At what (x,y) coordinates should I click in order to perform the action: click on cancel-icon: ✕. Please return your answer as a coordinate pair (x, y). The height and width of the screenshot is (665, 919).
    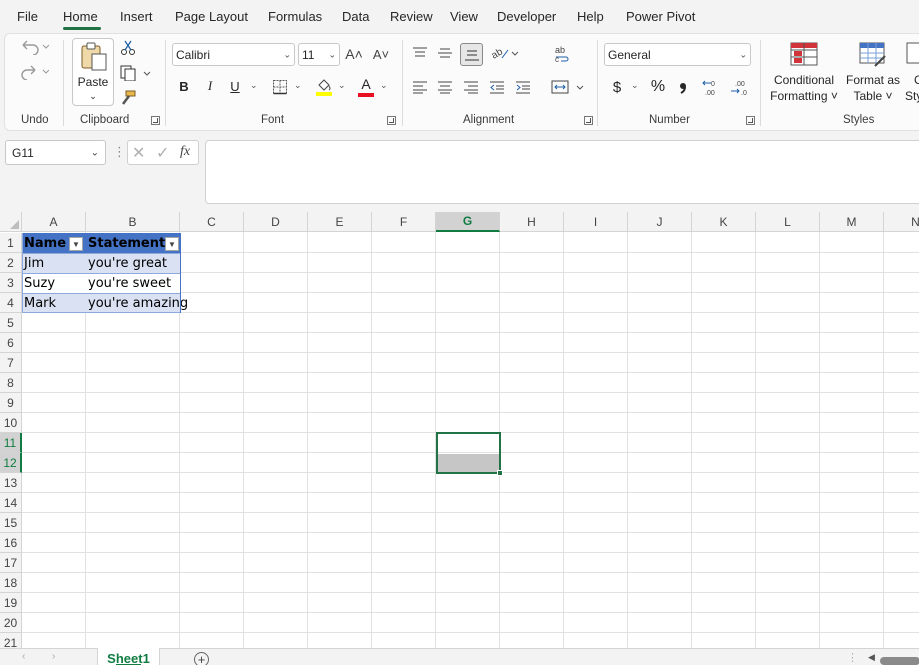
    Looking at the image, I should click on (138, 153).